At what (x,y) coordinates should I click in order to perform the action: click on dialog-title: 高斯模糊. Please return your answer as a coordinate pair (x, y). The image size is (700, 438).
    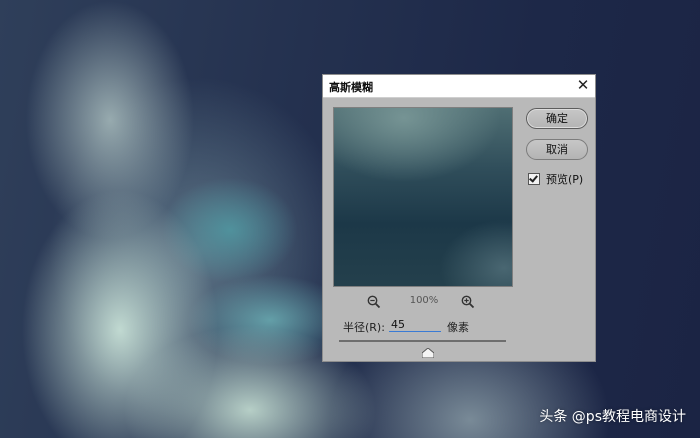
    Looking at the image, I should click on (351, 87).